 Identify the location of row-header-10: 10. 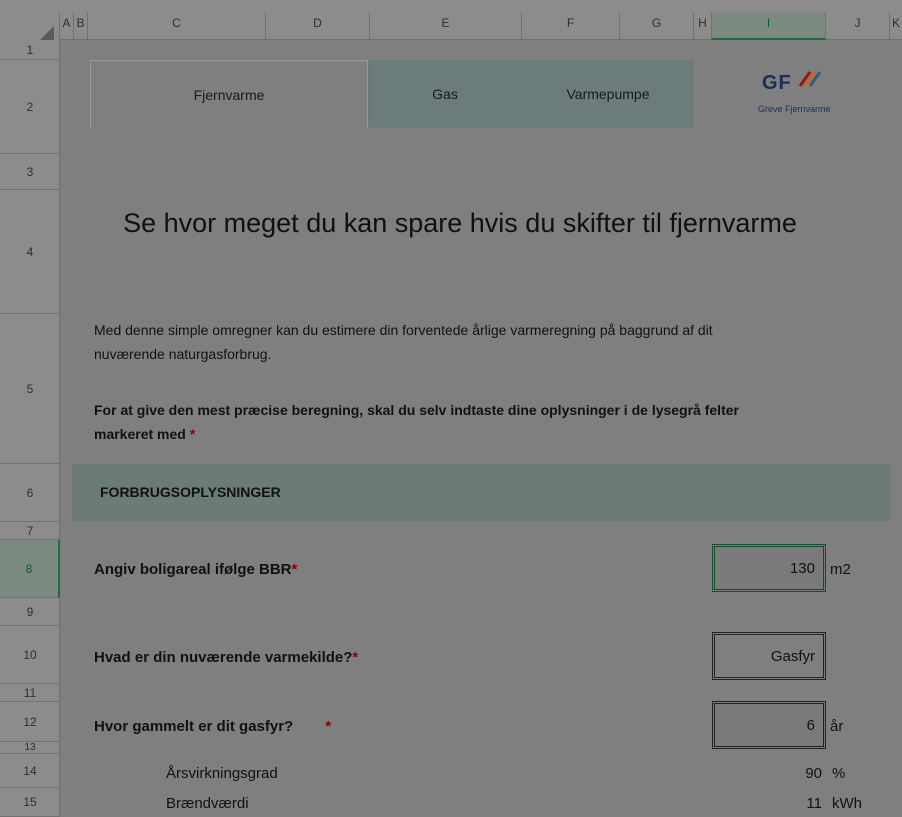
(30, 655).